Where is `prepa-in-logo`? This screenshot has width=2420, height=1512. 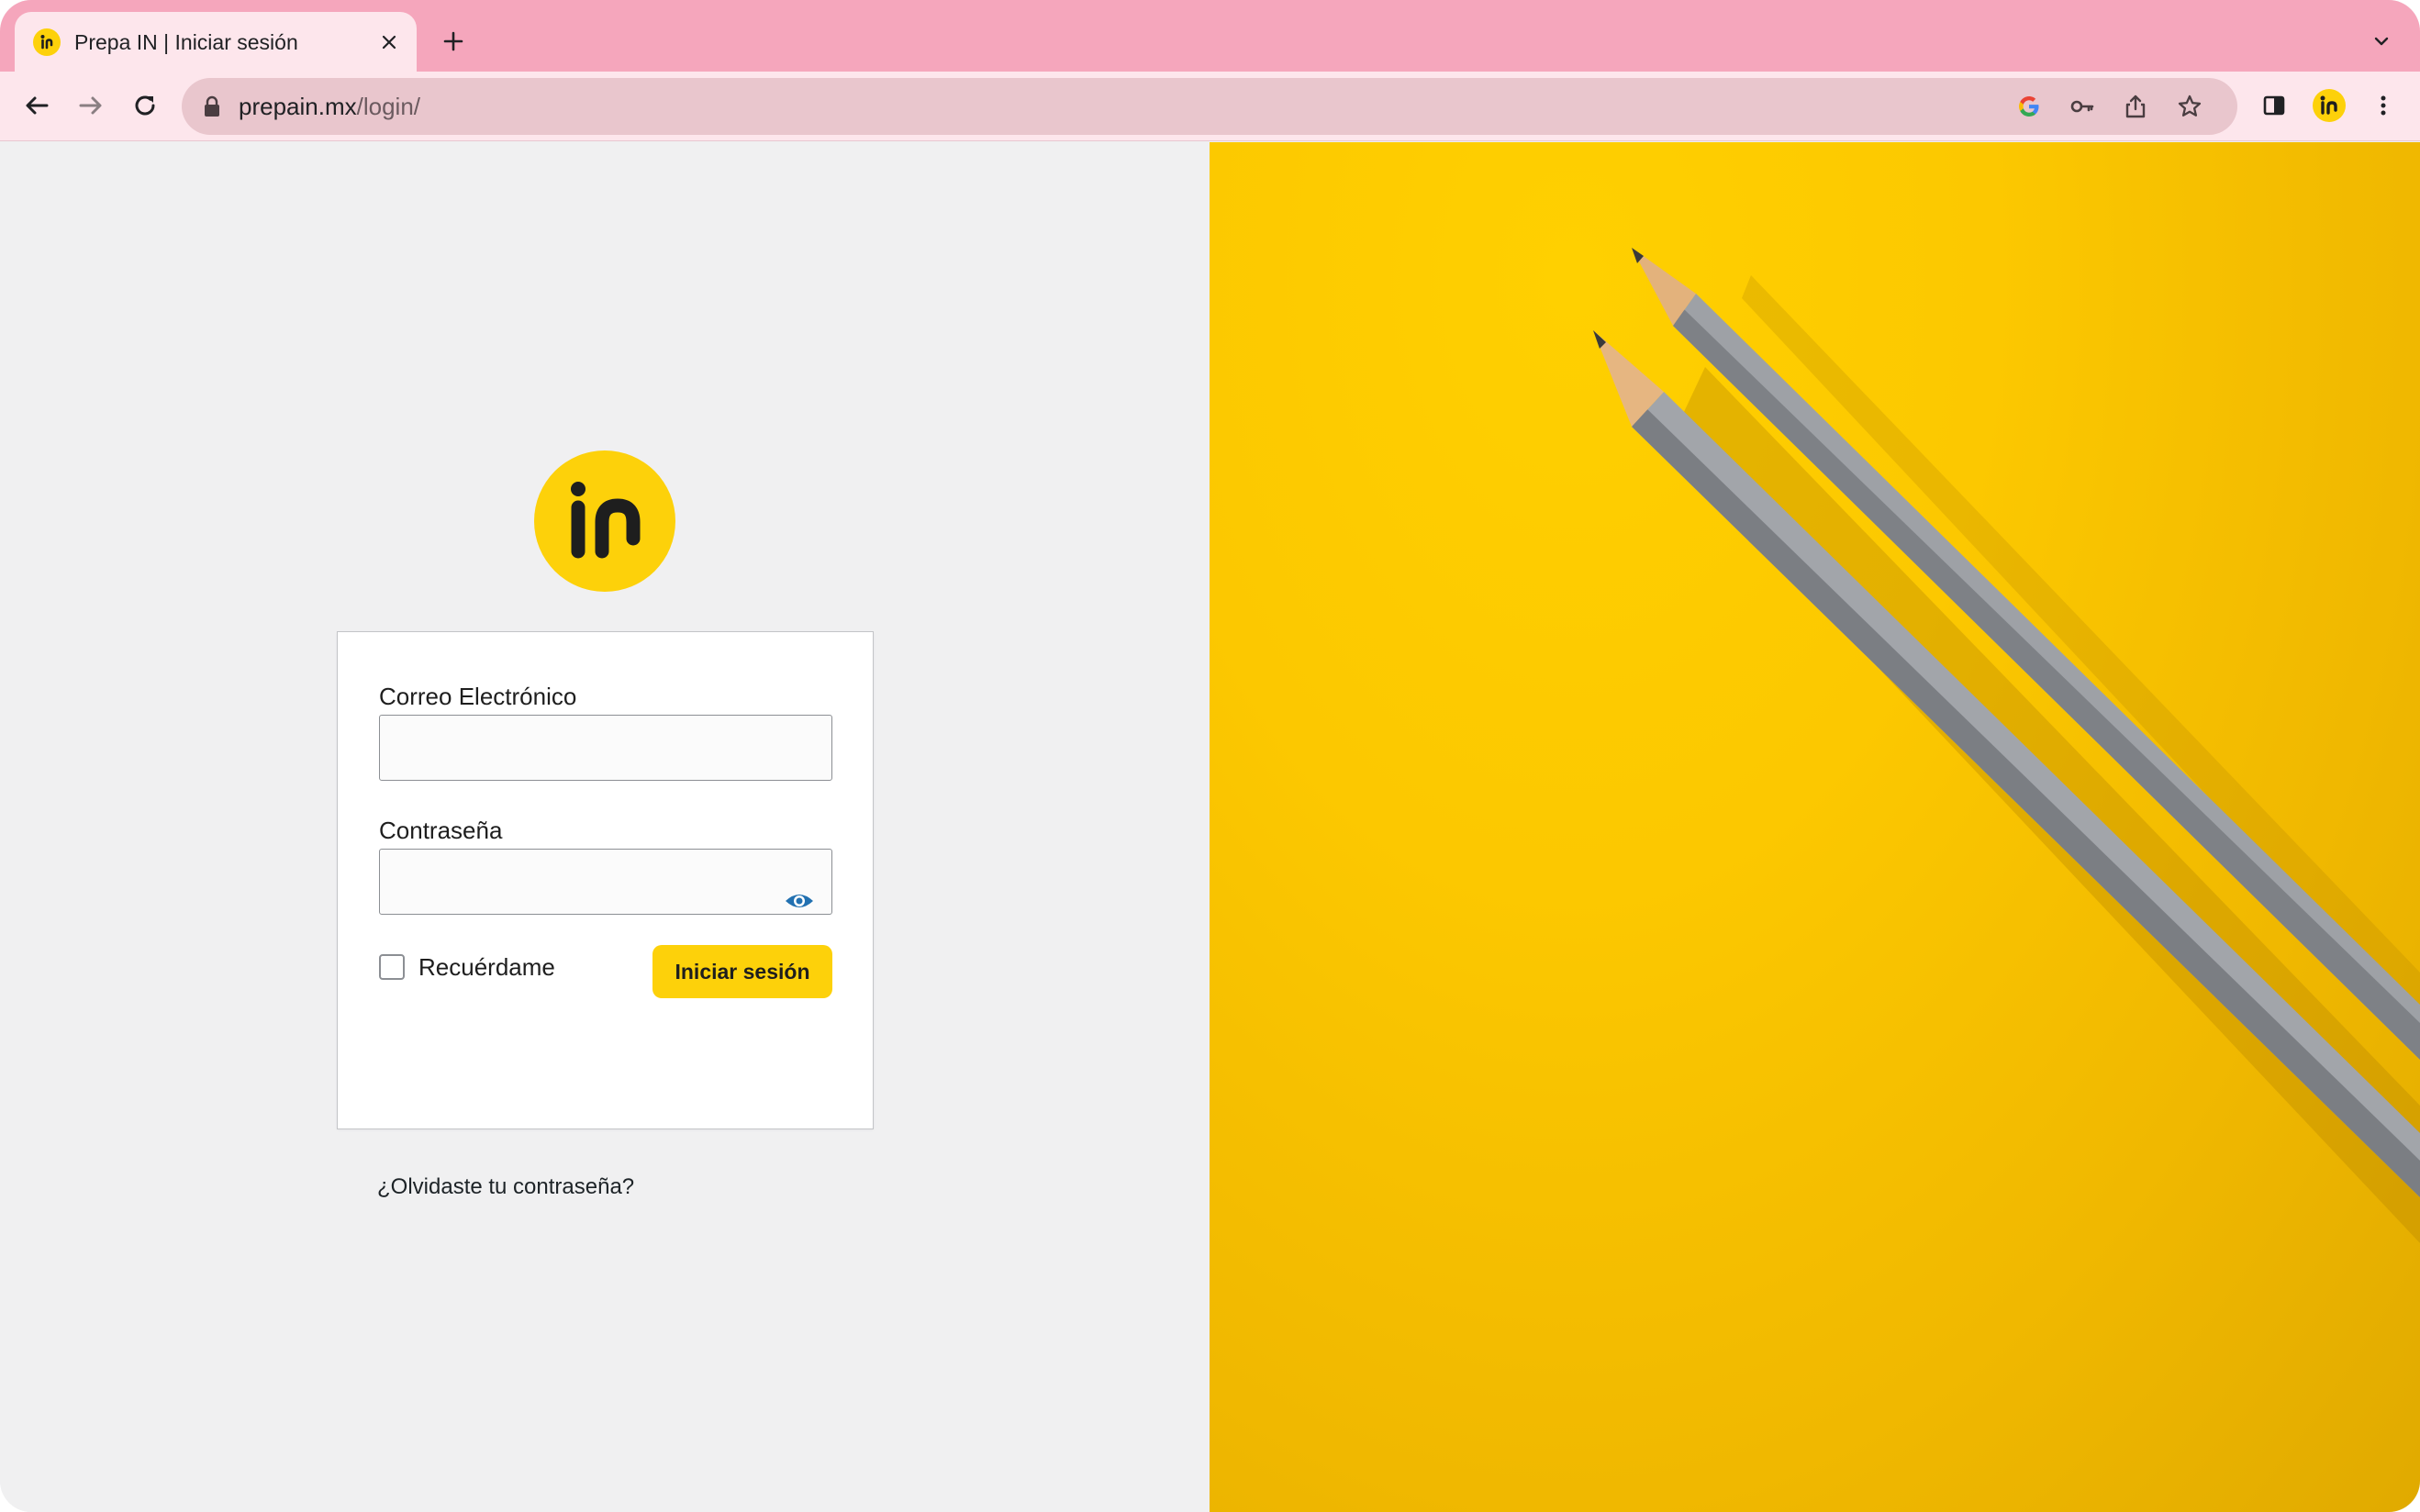 prepa-in-logo is located at coordinates (604, 521).